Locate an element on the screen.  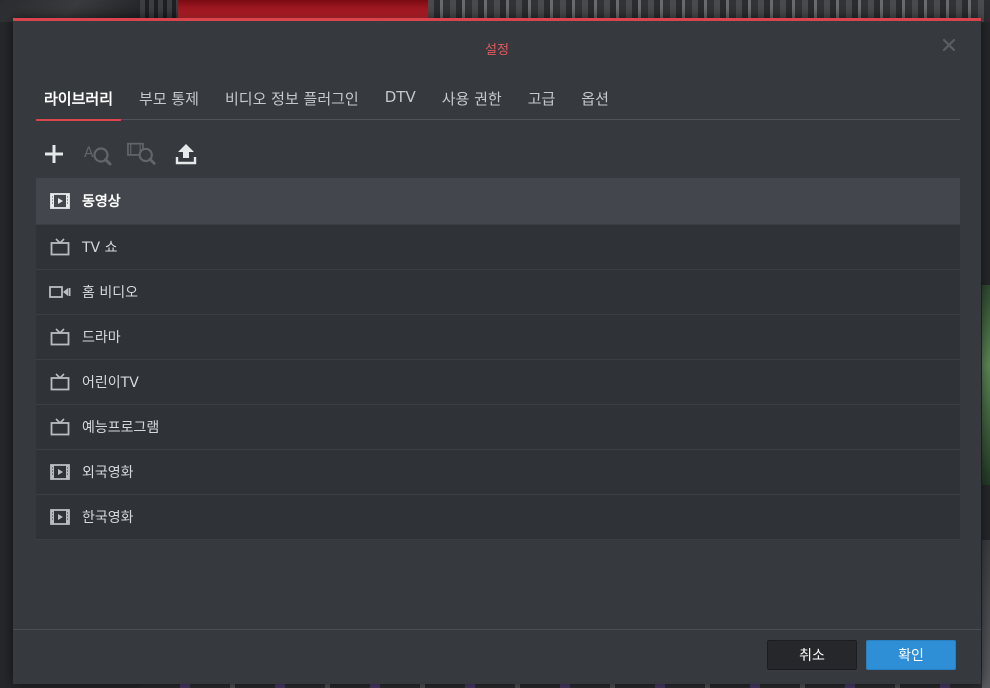
search-film-icon is located at coordinates (141, 153).